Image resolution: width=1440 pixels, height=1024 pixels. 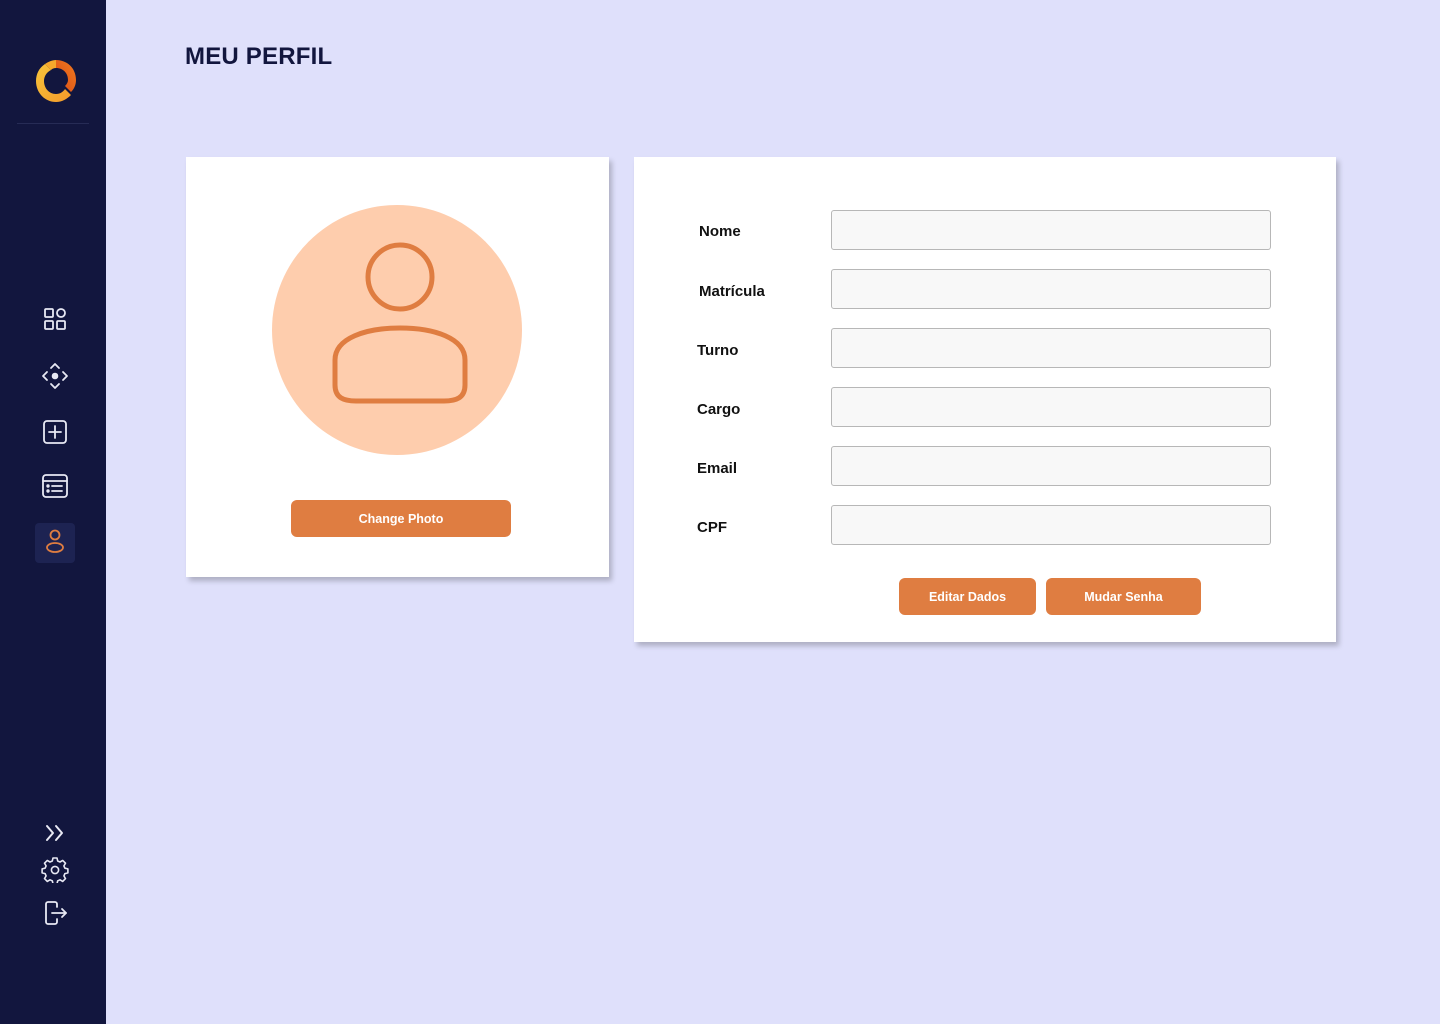 I want to click on nav-dashboard, so click(x=55, y=321).